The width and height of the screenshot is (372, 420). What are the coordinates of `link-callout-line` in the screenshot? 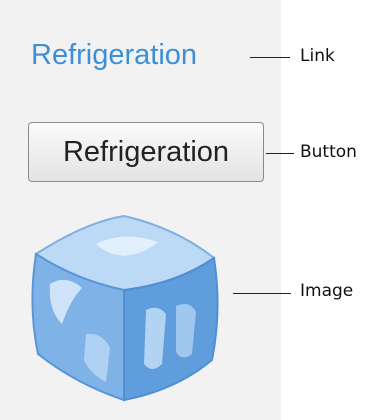 It's located at (270, 57).